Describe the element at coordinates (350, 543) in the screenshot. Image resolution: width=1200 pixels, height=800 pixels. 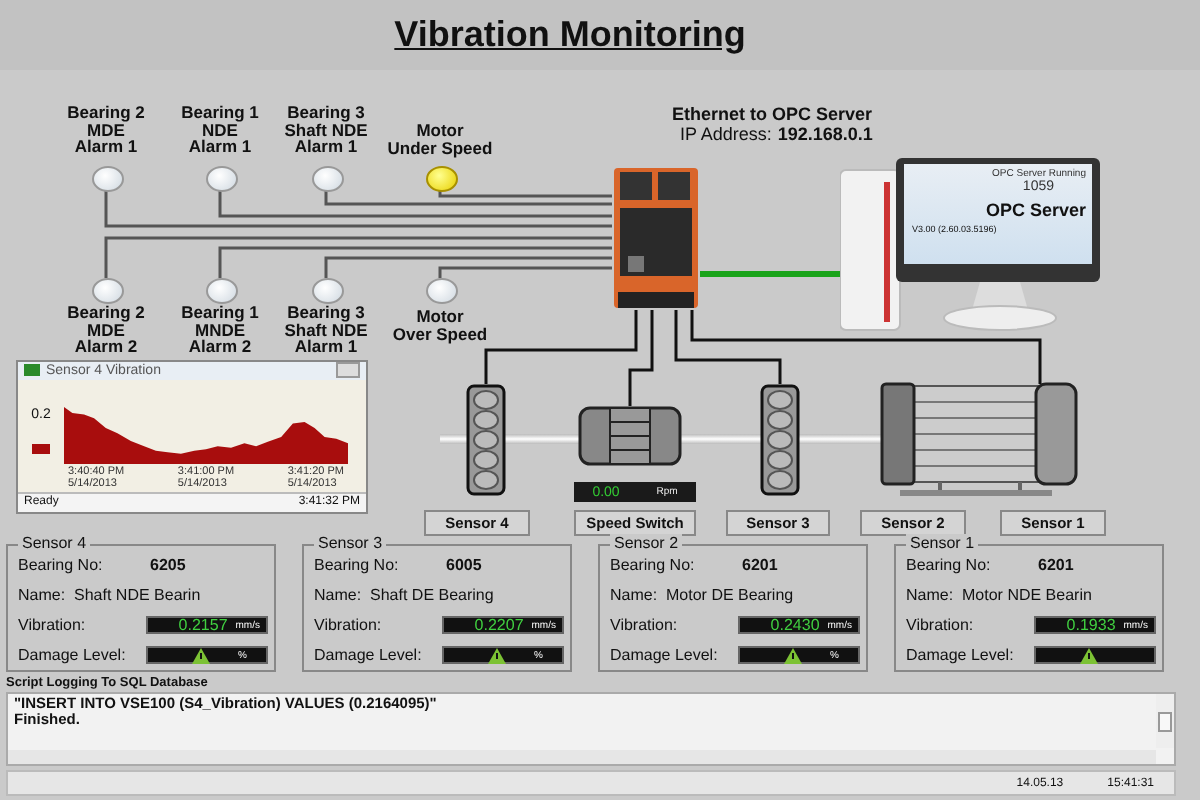
I see `panel-title: Sensor 3` at that location.